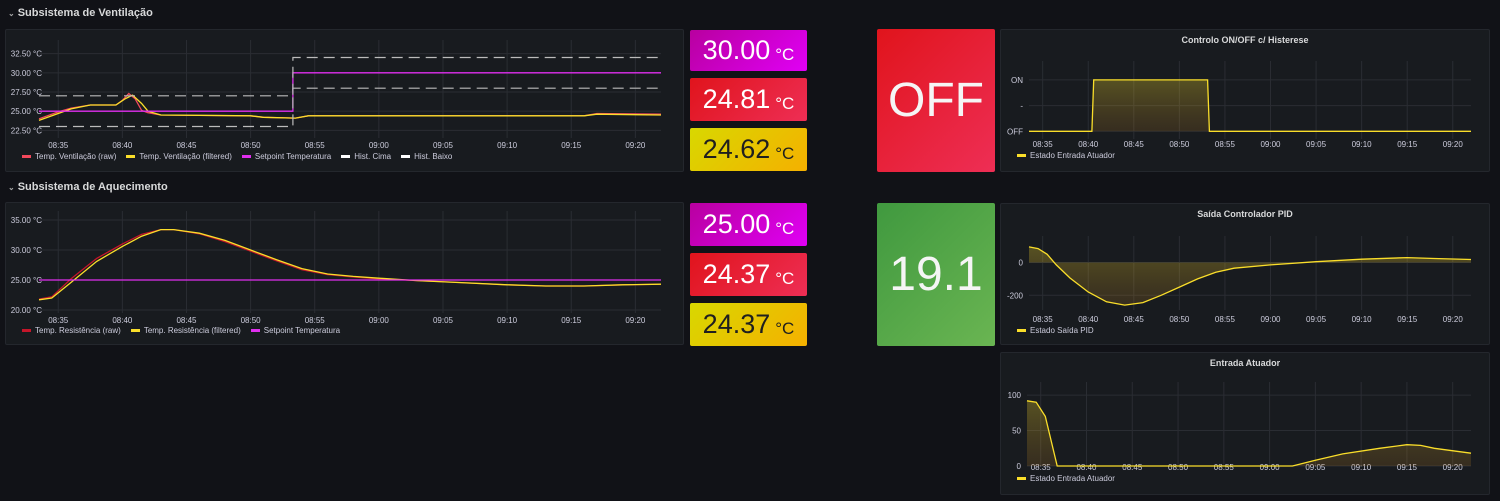 The height and width of the screenshot is (501, 1500). Describe the element at coordinates (1015, 395) in the screenshot. I see `y-tick-label: 100` at that location.